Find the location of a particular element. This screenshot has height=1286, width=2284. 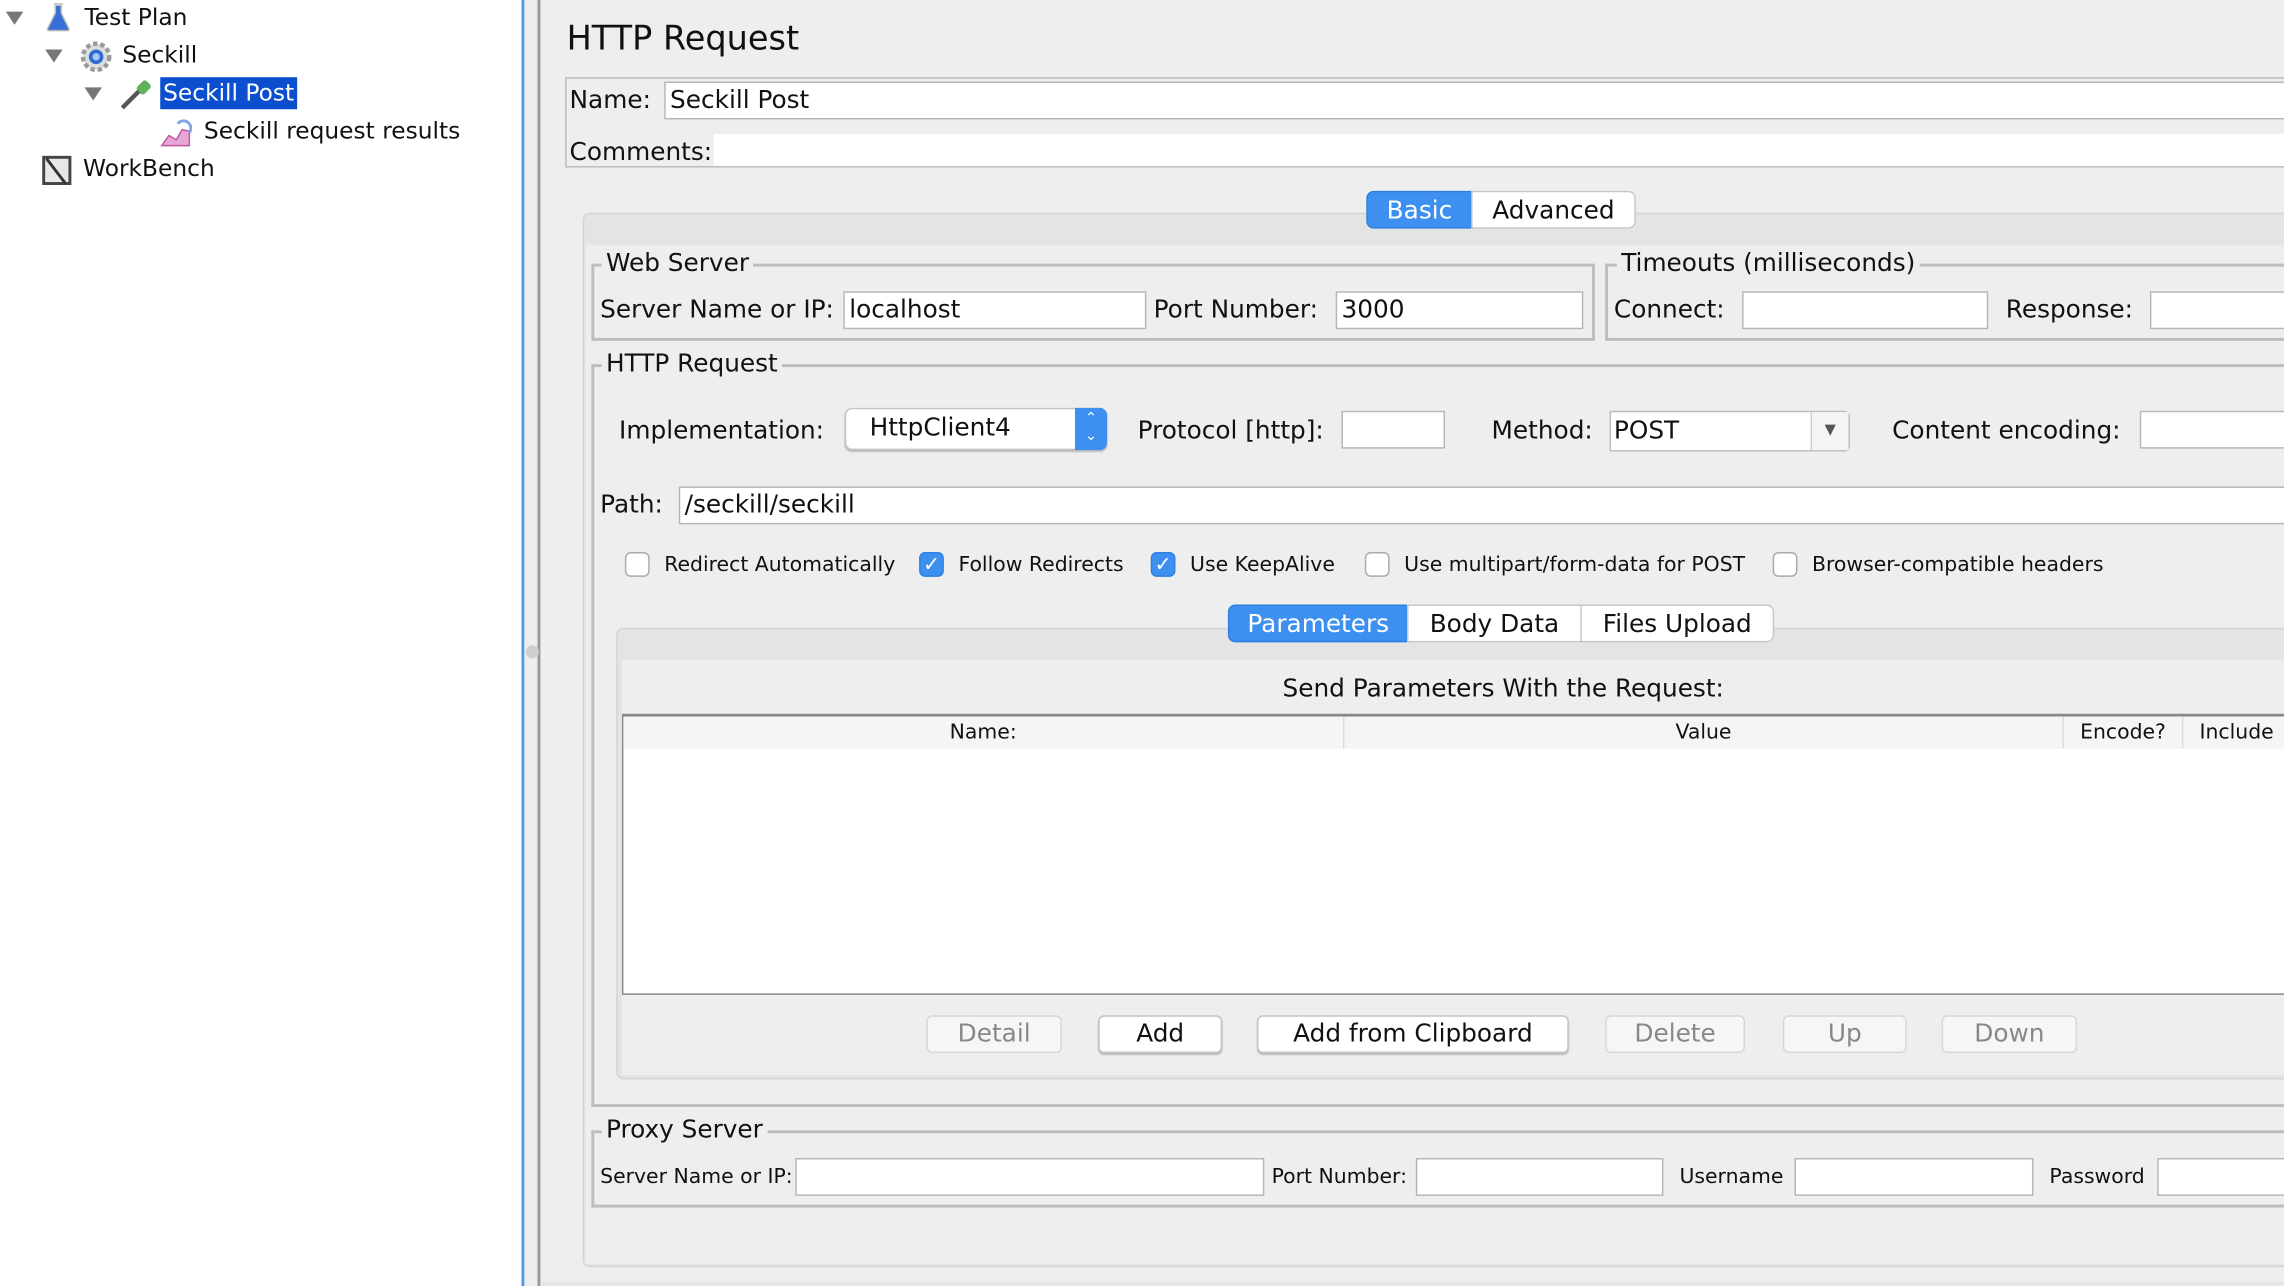

http-request-legend: HTTP Request is located at coordinates (692, 364).